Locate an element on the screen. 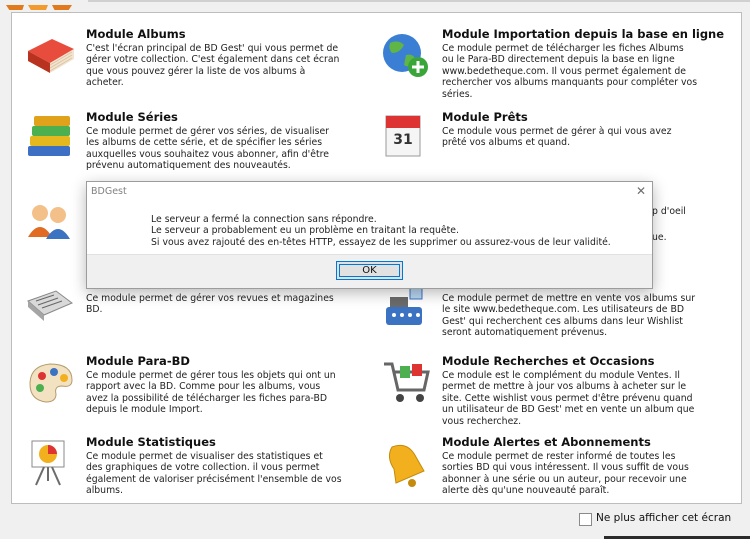 The height and width of the screenshot is (539, 750). hidden-text-fragment: ue. is located at coordinates (659, 237).